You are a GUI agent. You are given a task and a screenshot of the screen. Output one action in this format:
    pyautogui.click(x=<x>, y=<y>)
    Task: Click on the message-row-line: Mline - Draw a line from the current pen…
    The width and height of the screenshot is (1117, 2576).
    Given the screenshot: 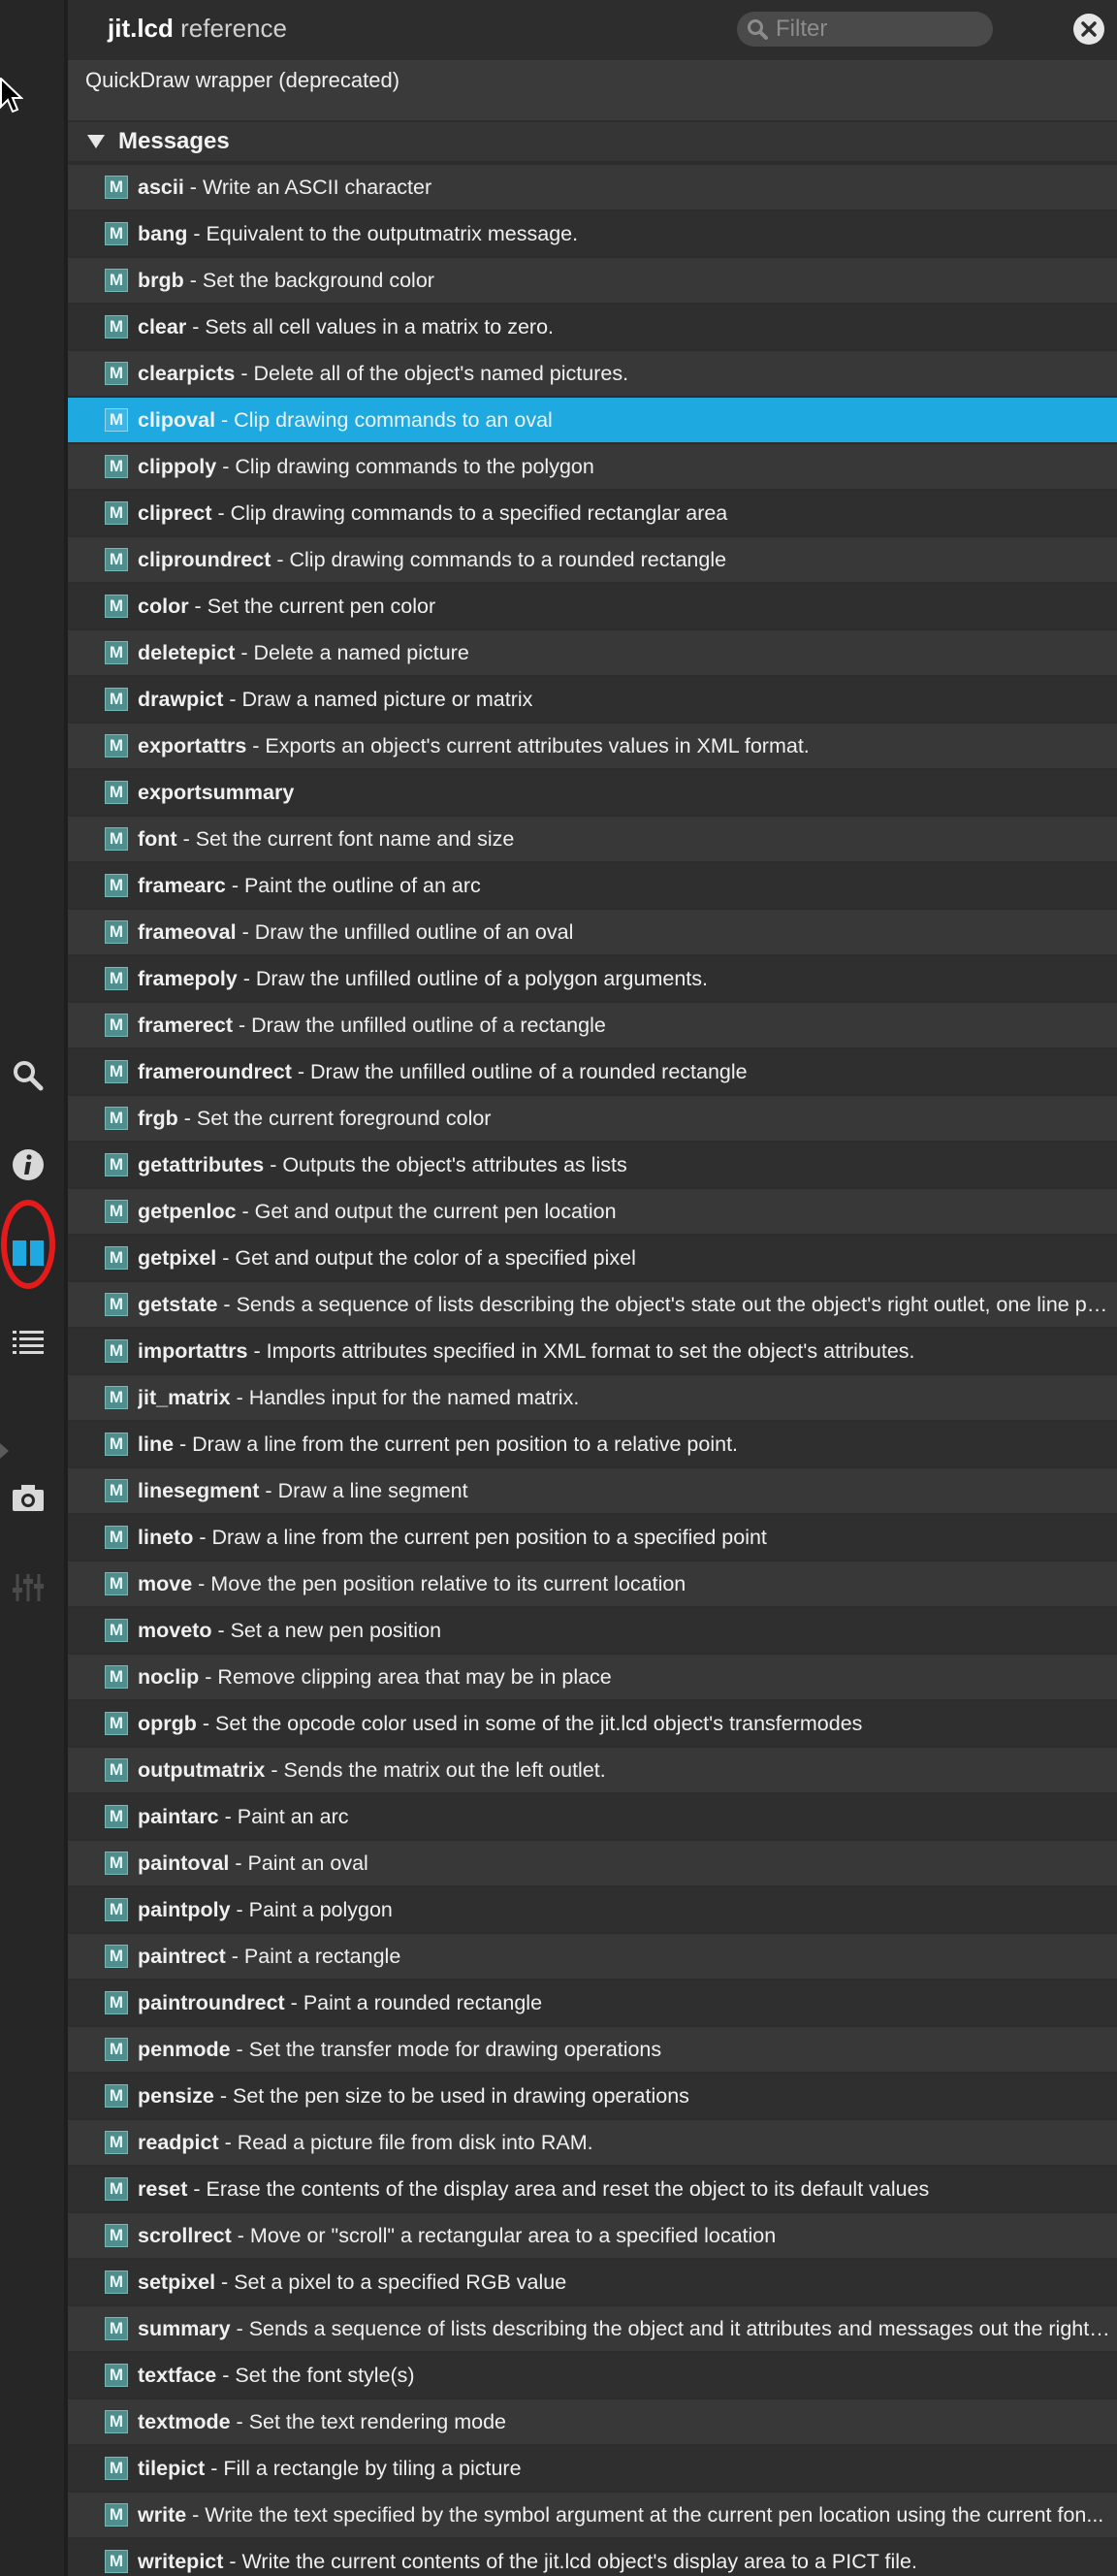 What is the action you would take?
    pyautogui.click(x=592, y=1444)
    